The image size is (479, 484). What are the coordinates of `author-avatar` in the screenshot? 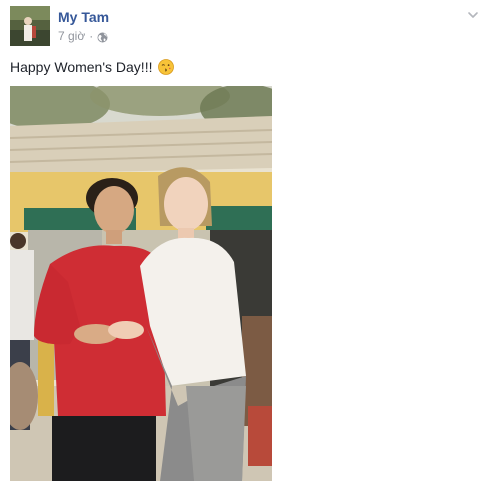 It's located at (30, 26).